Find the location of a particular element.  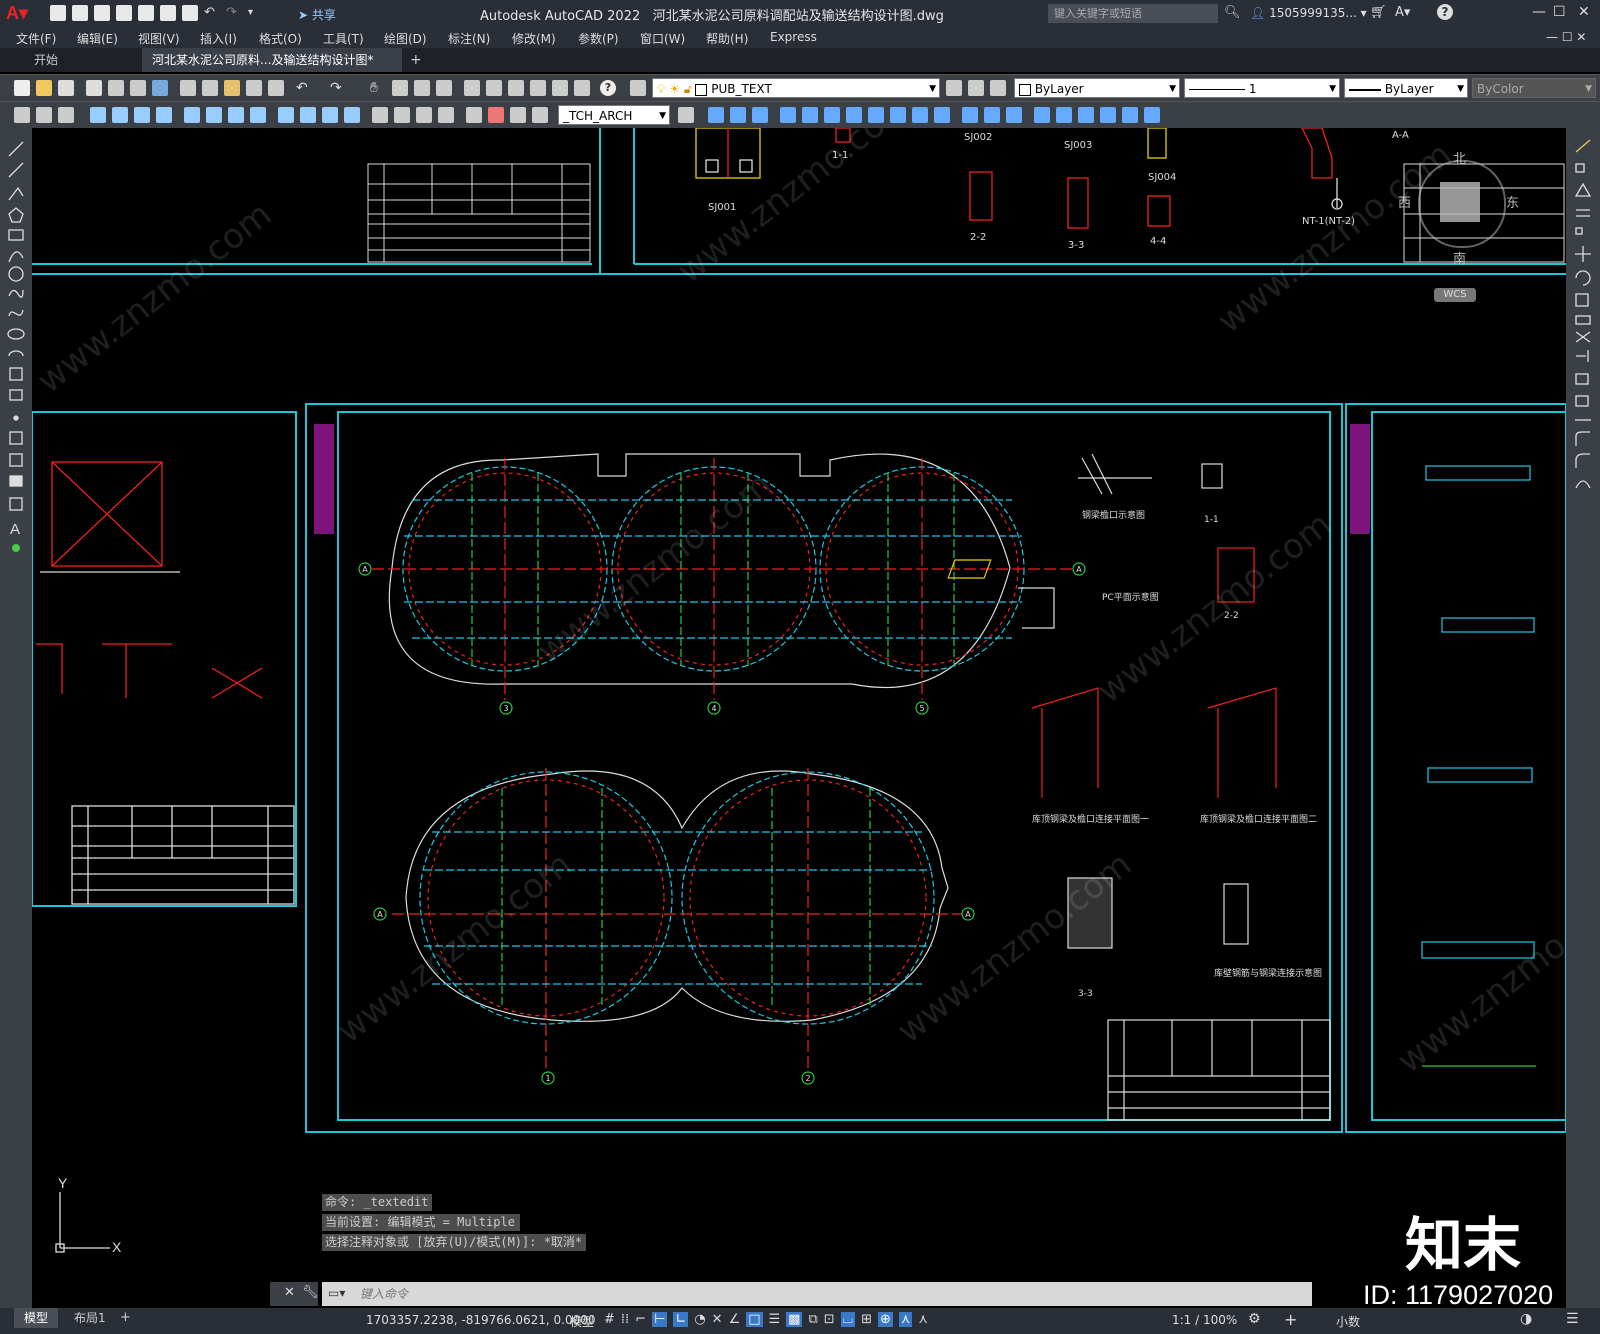

offset-icon is located at coordinates (1583, 213).